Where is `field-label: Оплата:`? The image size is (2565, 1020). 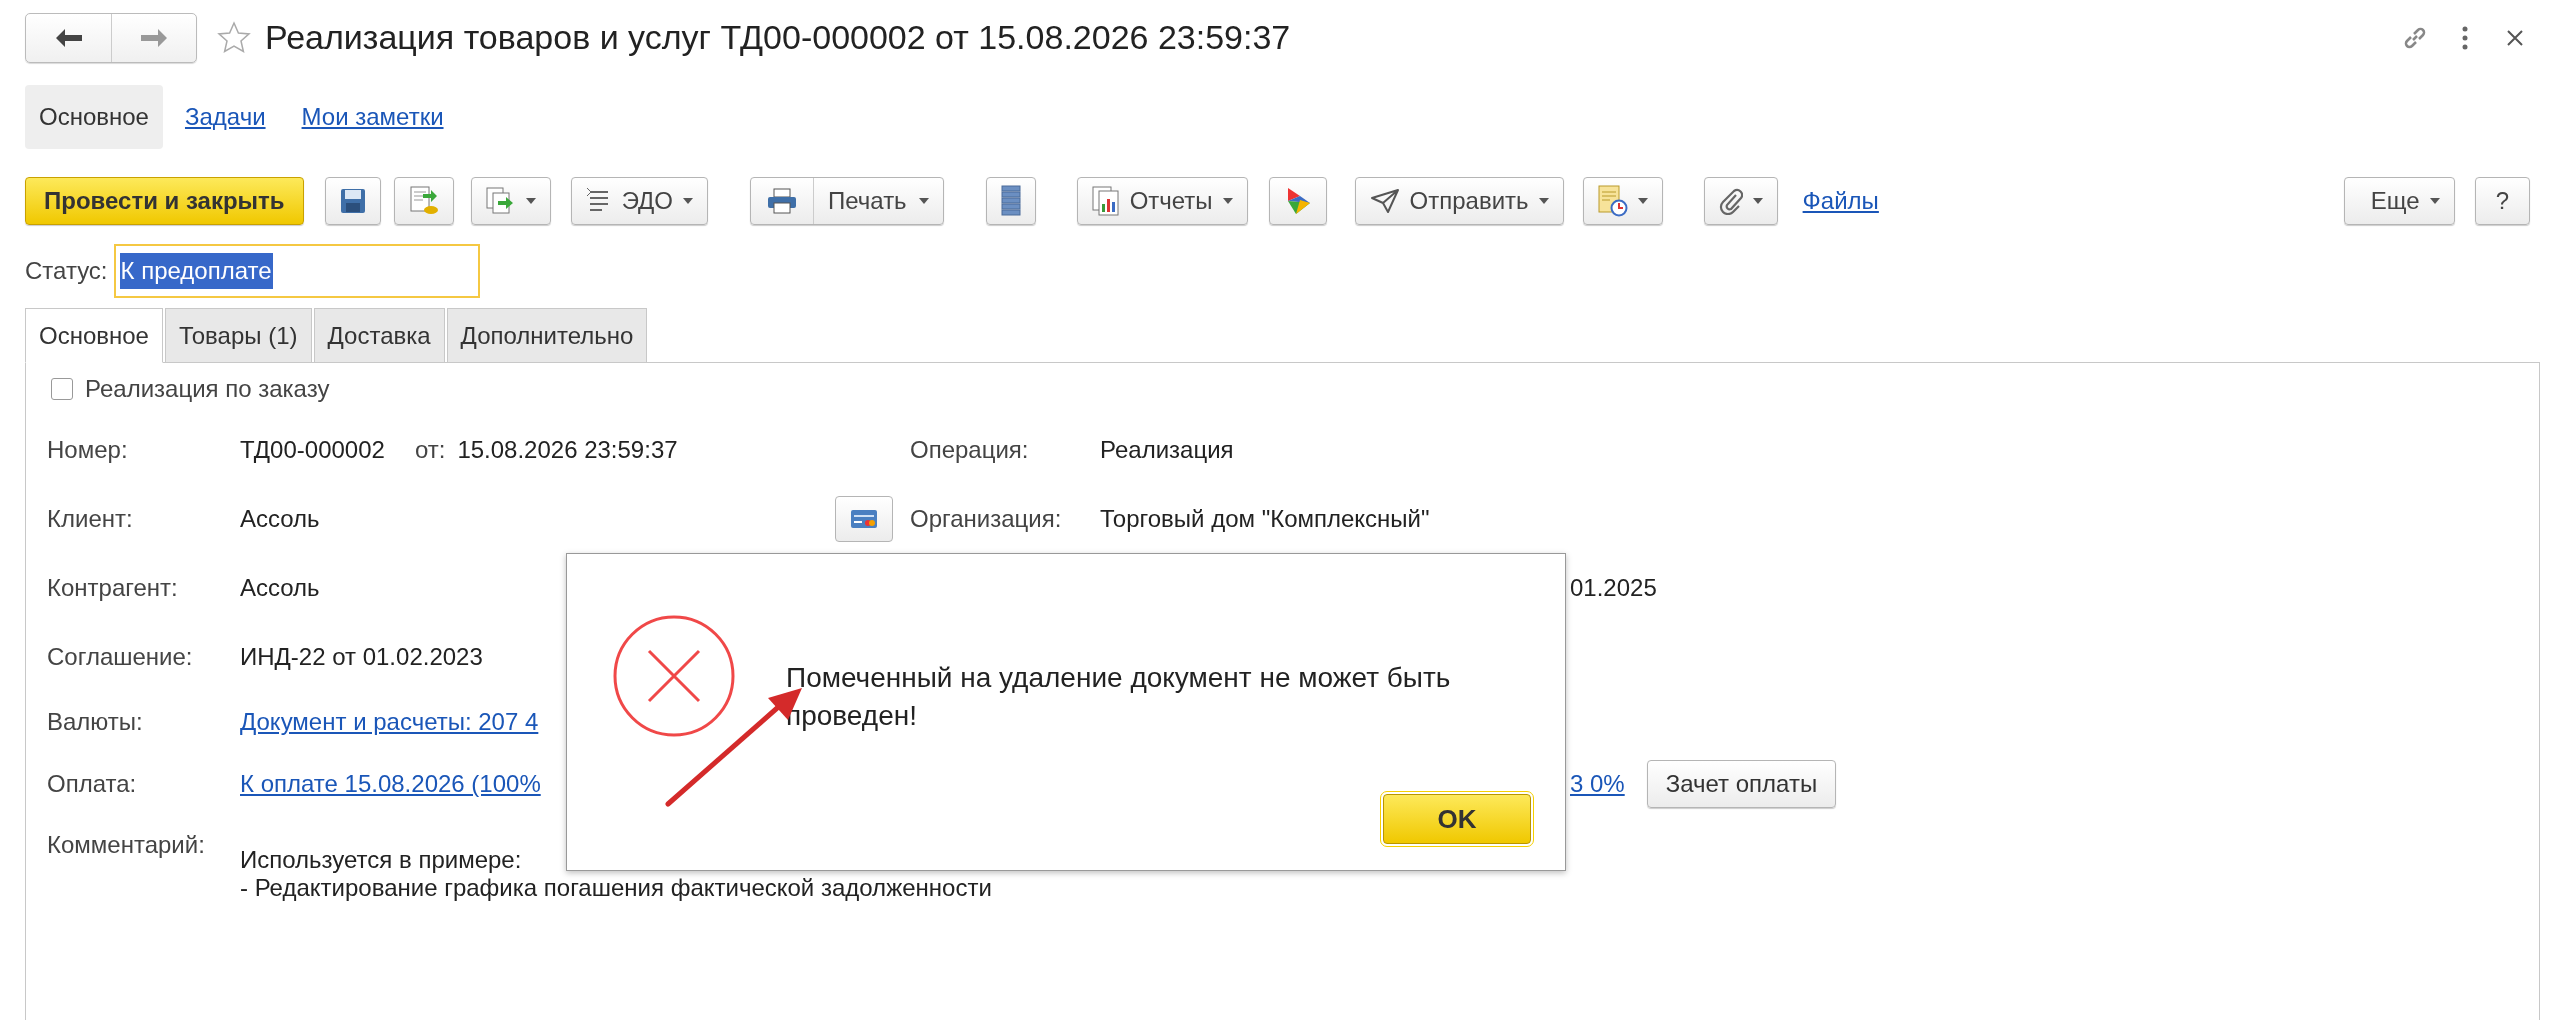
field-label: Оплата: is located at coordinates (92, 784).